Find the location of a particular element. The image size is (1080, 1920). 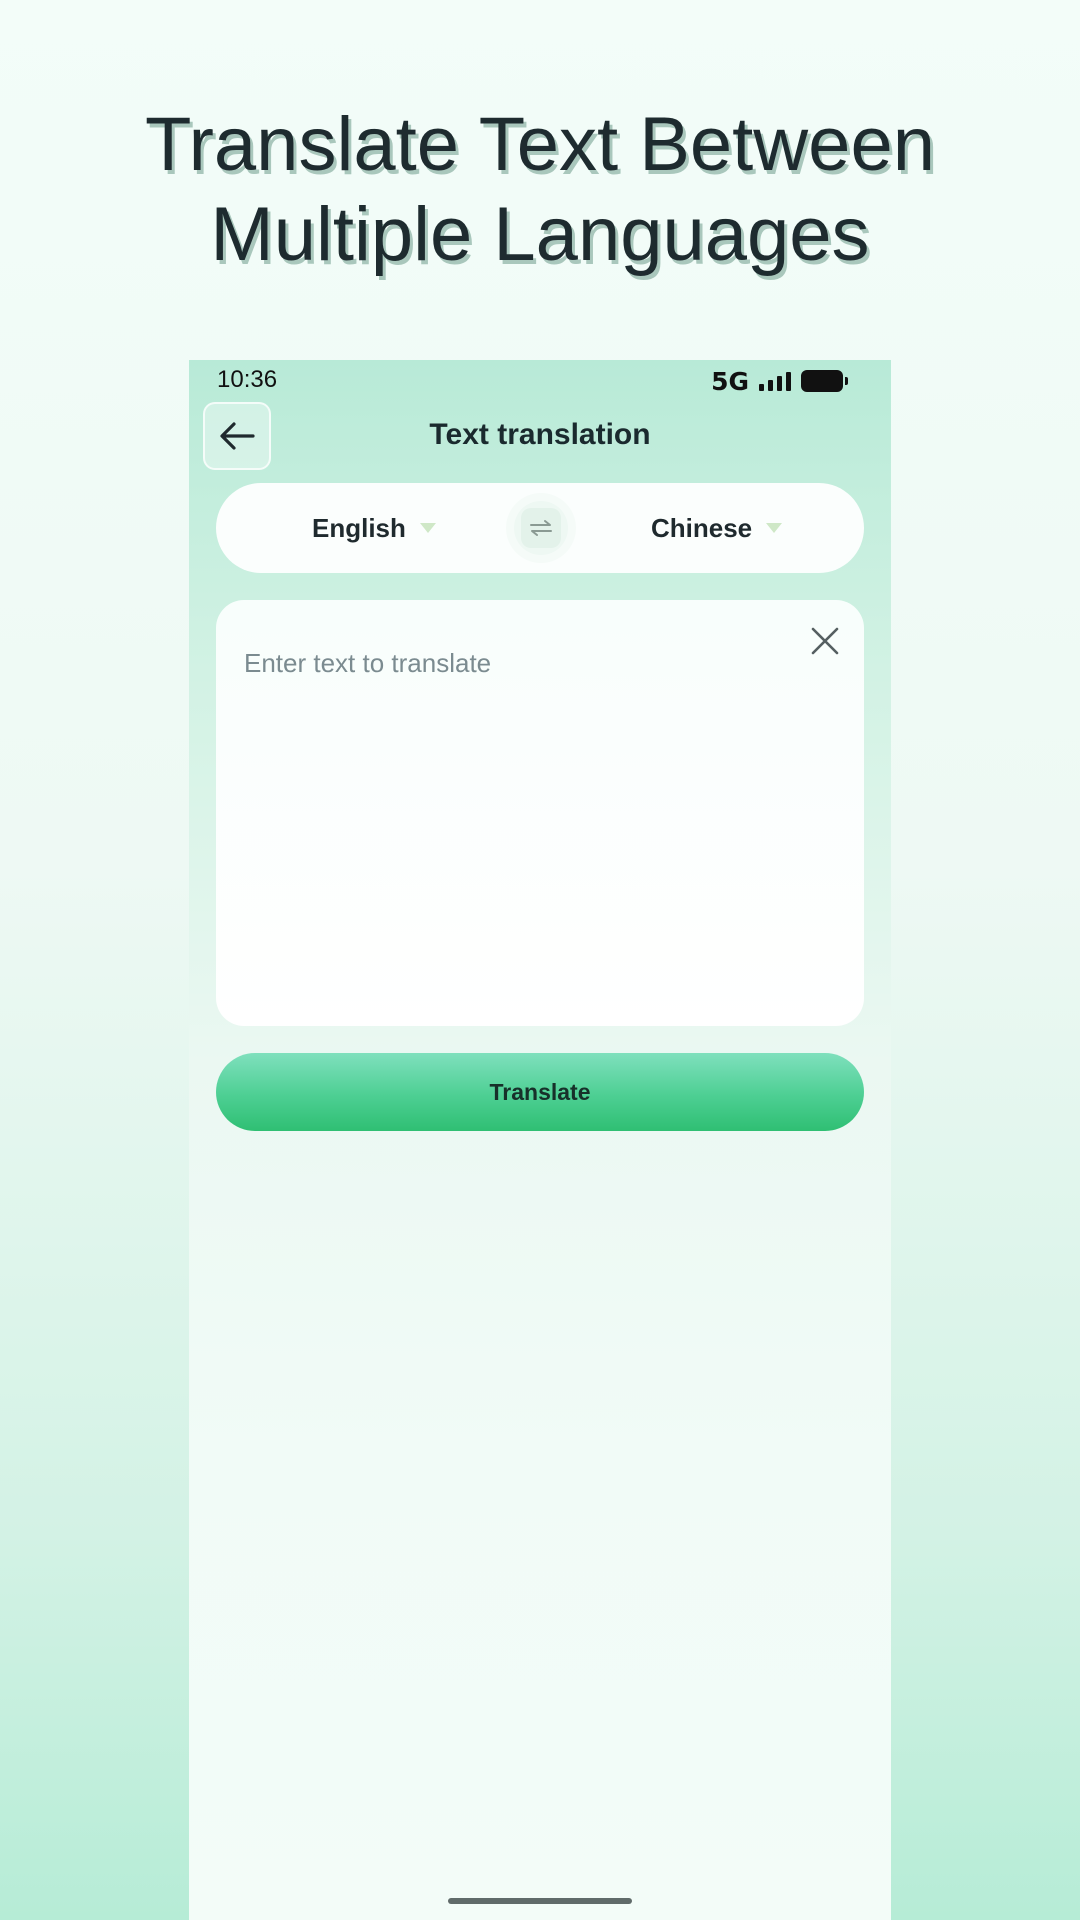

status-bar: 10:36 5G is located at coordinates (540, 381).